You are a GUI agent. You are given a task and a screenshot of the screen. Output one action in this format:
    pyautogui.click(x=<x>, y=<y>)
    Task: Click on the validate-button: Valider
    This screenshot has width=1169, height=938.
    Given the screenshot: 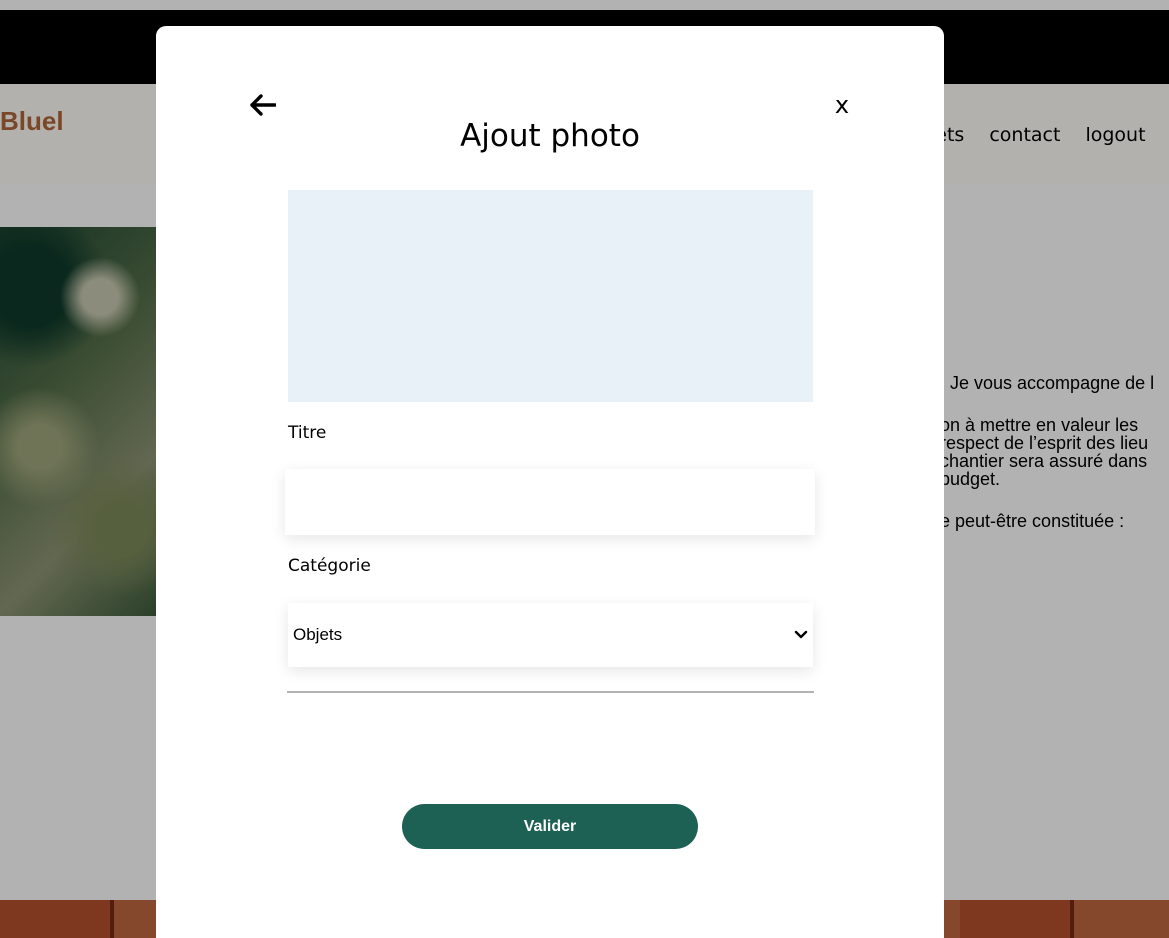 What is the action you would take?
    pyautogui.click(x=550, y=826)
    